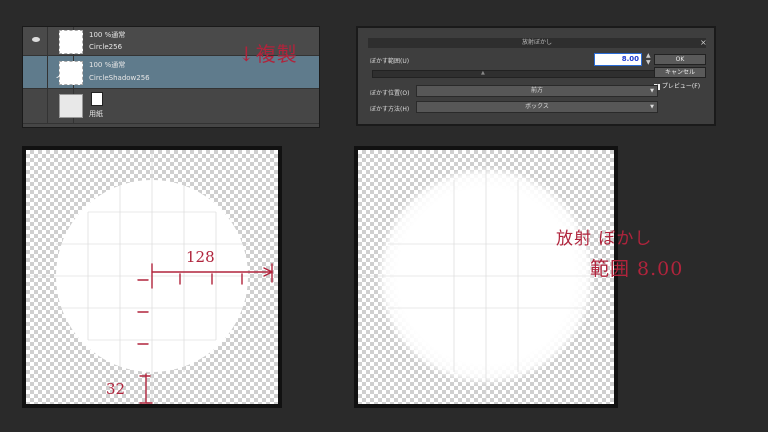 The width and height of the screenshot is (768, 432). Describe the element at coordinates (171, 106) in the screenshot. I see `layer-row-paper: 用紙` at that location.